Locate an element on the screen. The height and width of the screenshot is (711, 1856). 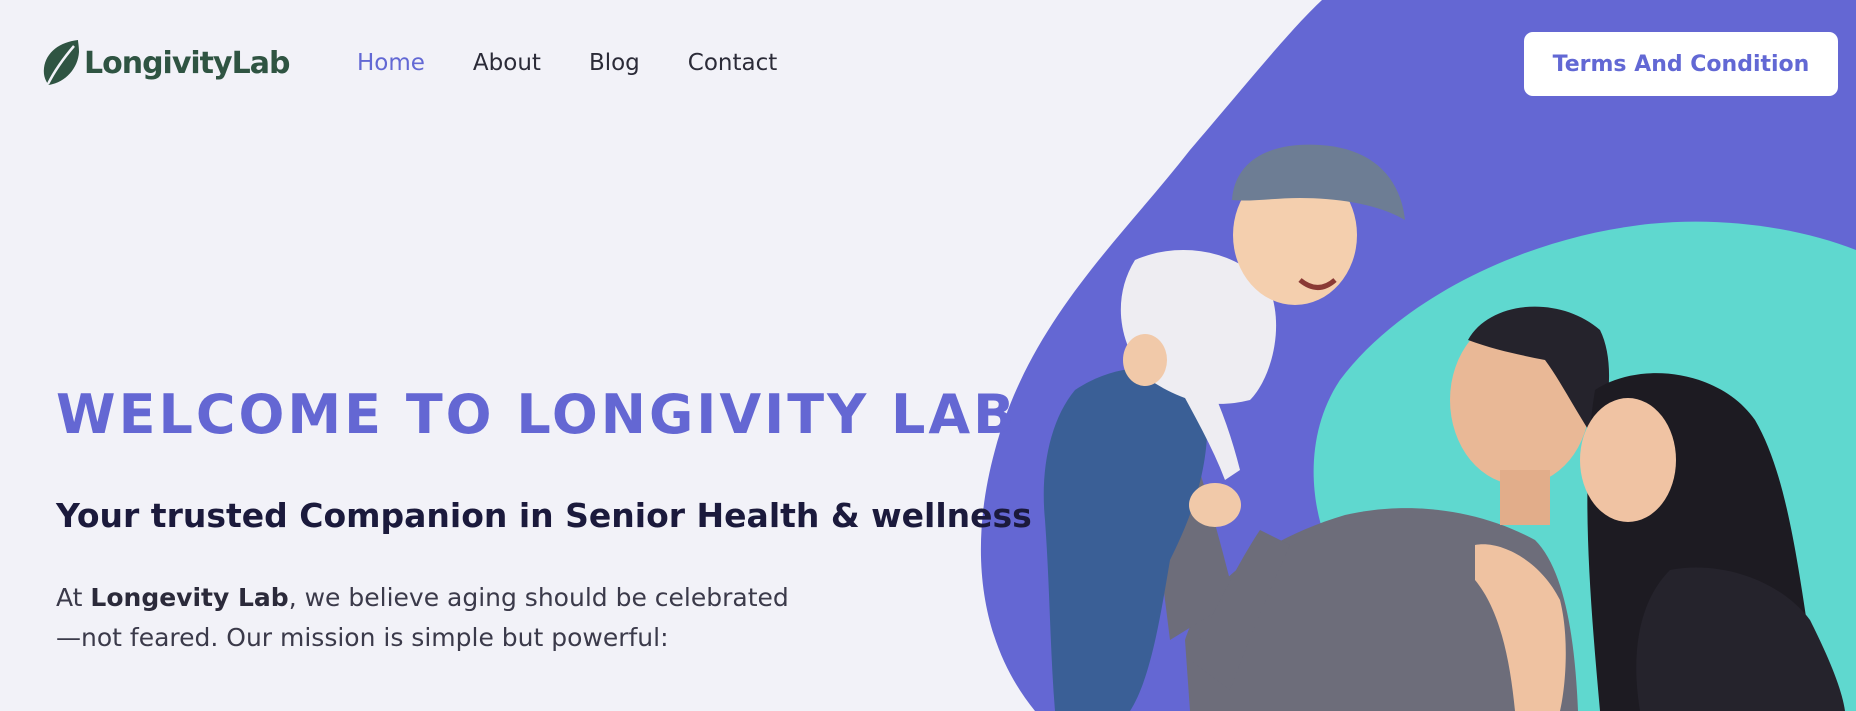
brand-name: LongivityLab is located at coordinates (187, 63).